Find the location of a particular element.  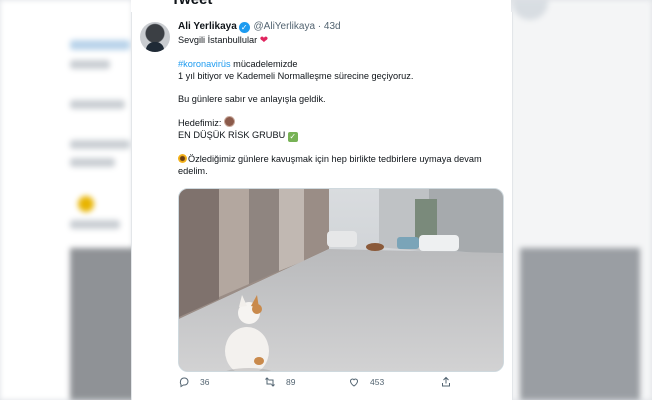

share-icon is located at coordinates (446, 381).